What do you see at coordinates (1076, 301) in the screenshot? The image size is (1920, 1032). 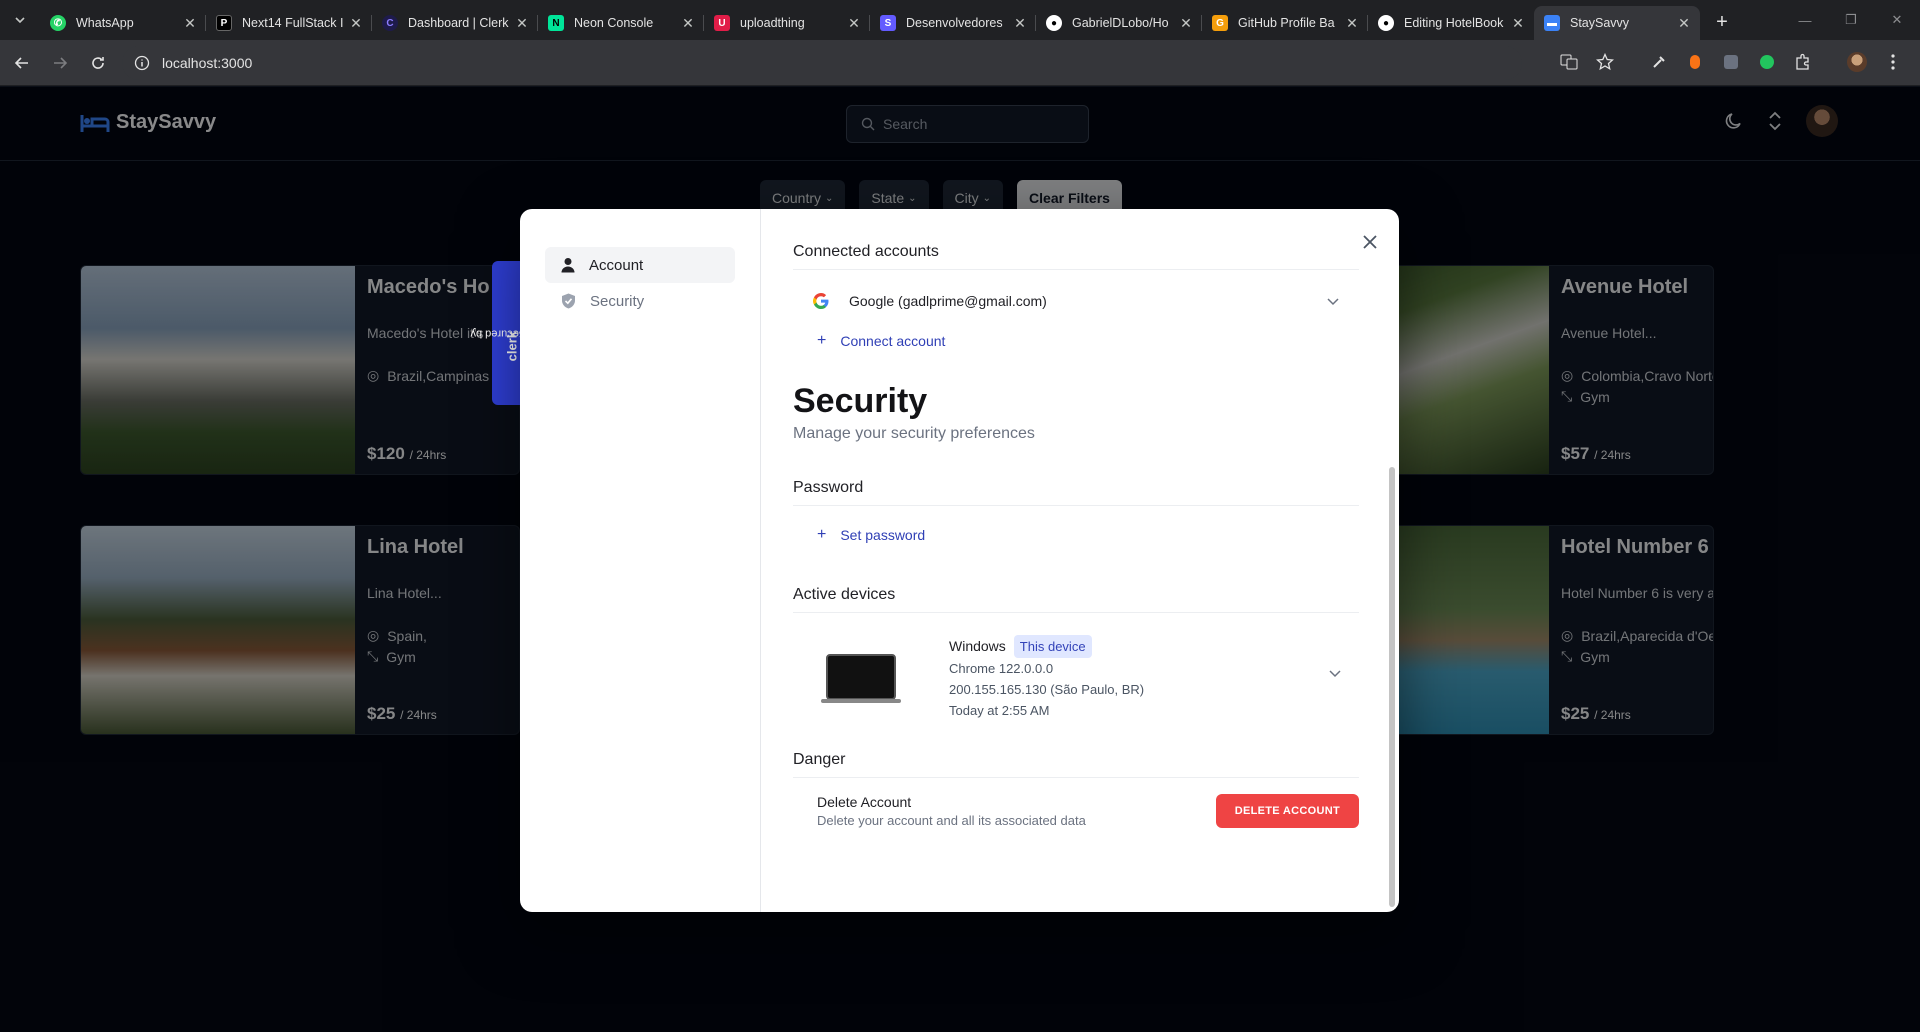 I see `google-account-row: Google (gadlprime@gmail.com)` at bounding box center [1076, 301].